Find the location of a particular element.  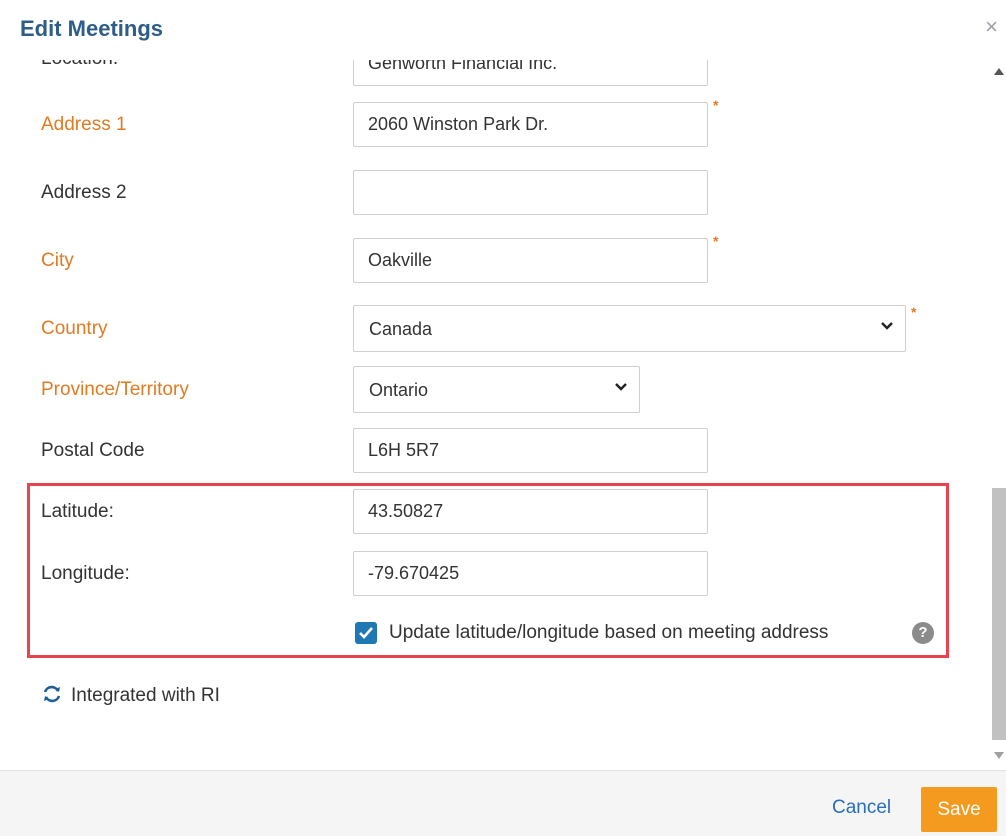

checkmark-icon is located at coordinates (366, 633).